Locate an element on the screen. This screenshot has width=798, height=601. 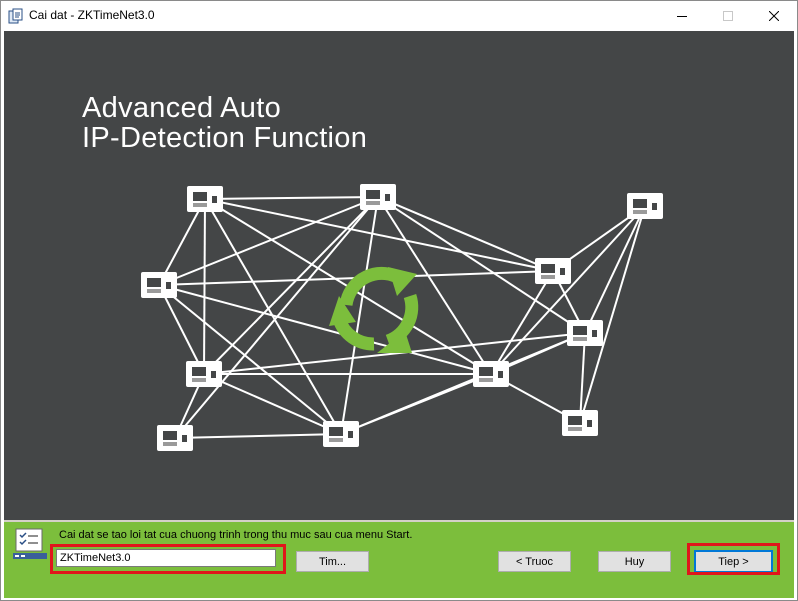
window-title: Cai dat - ZKTimeNet3.0 is located at coordinates (92, 15).